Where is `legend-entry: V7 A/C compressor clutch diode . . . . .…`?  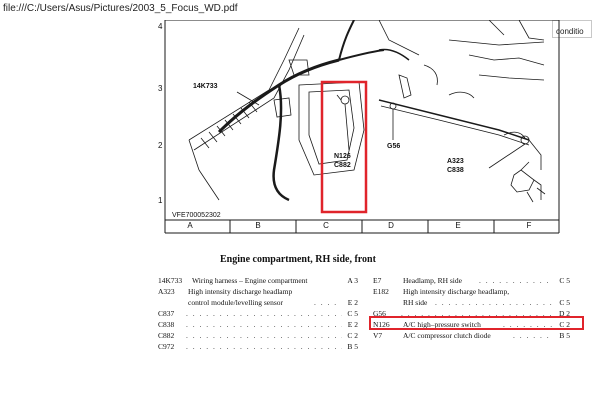 legend-entry: V7 A/C compressor clutch diode . . . . .… is located at coordinates (471, 335).